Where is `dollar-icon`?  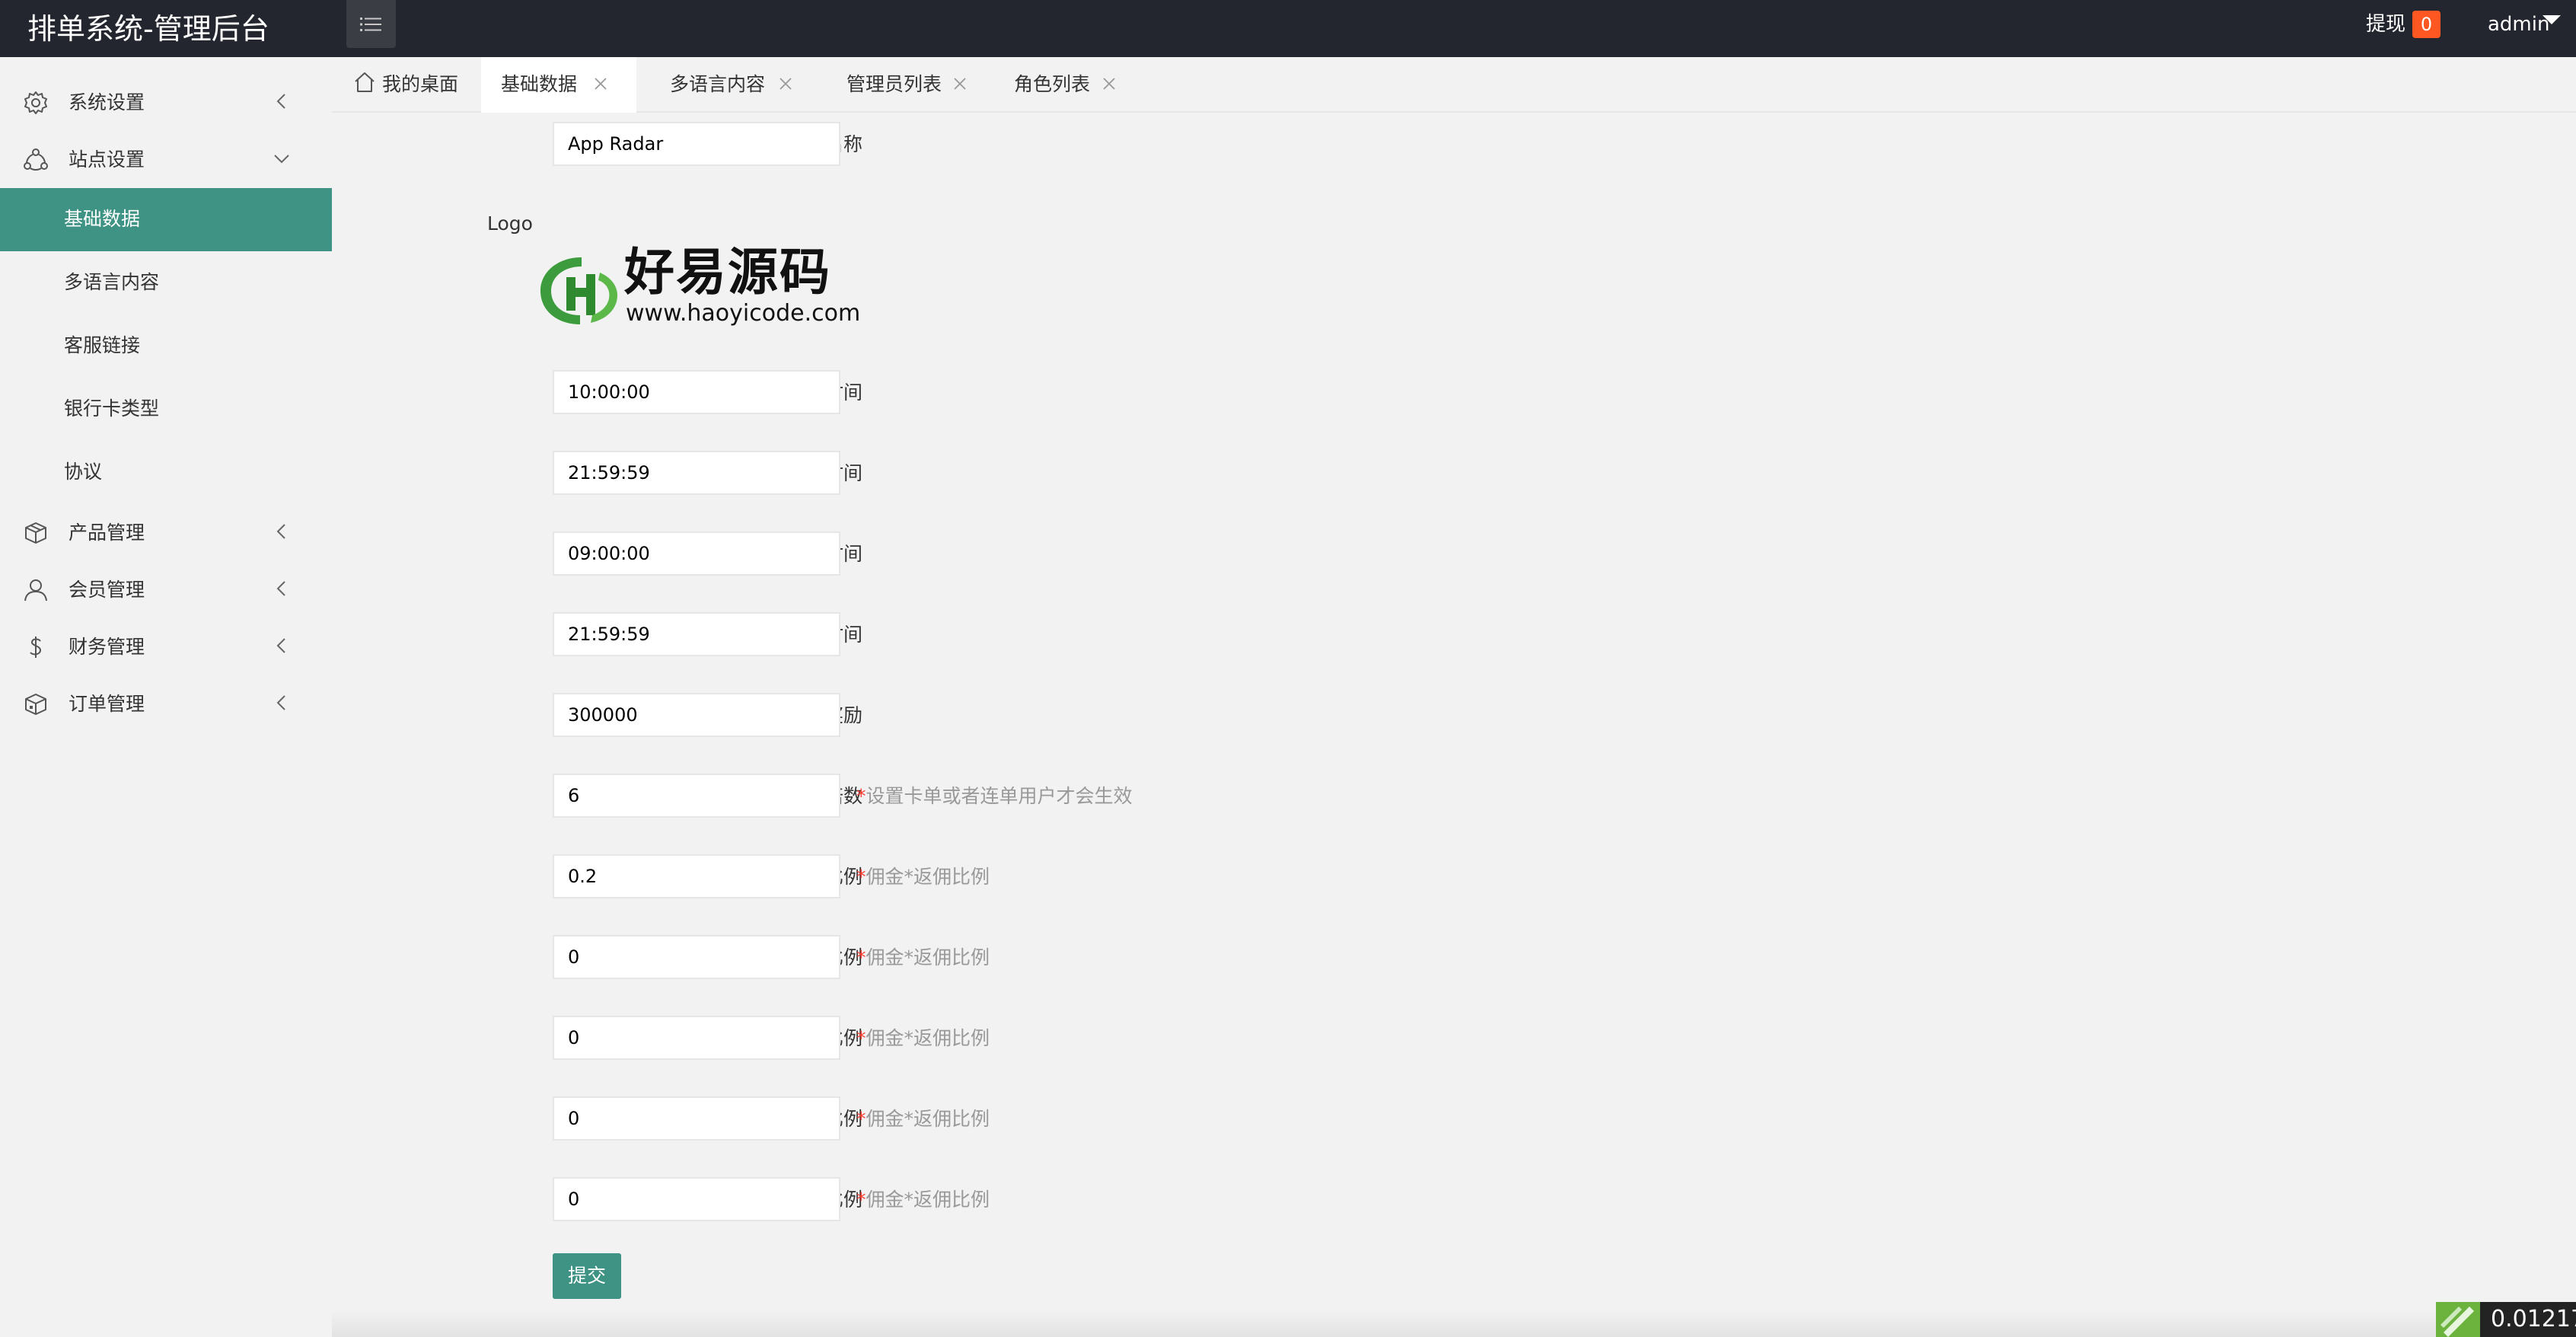 dollar-icon is located at coordinates (36, 647).